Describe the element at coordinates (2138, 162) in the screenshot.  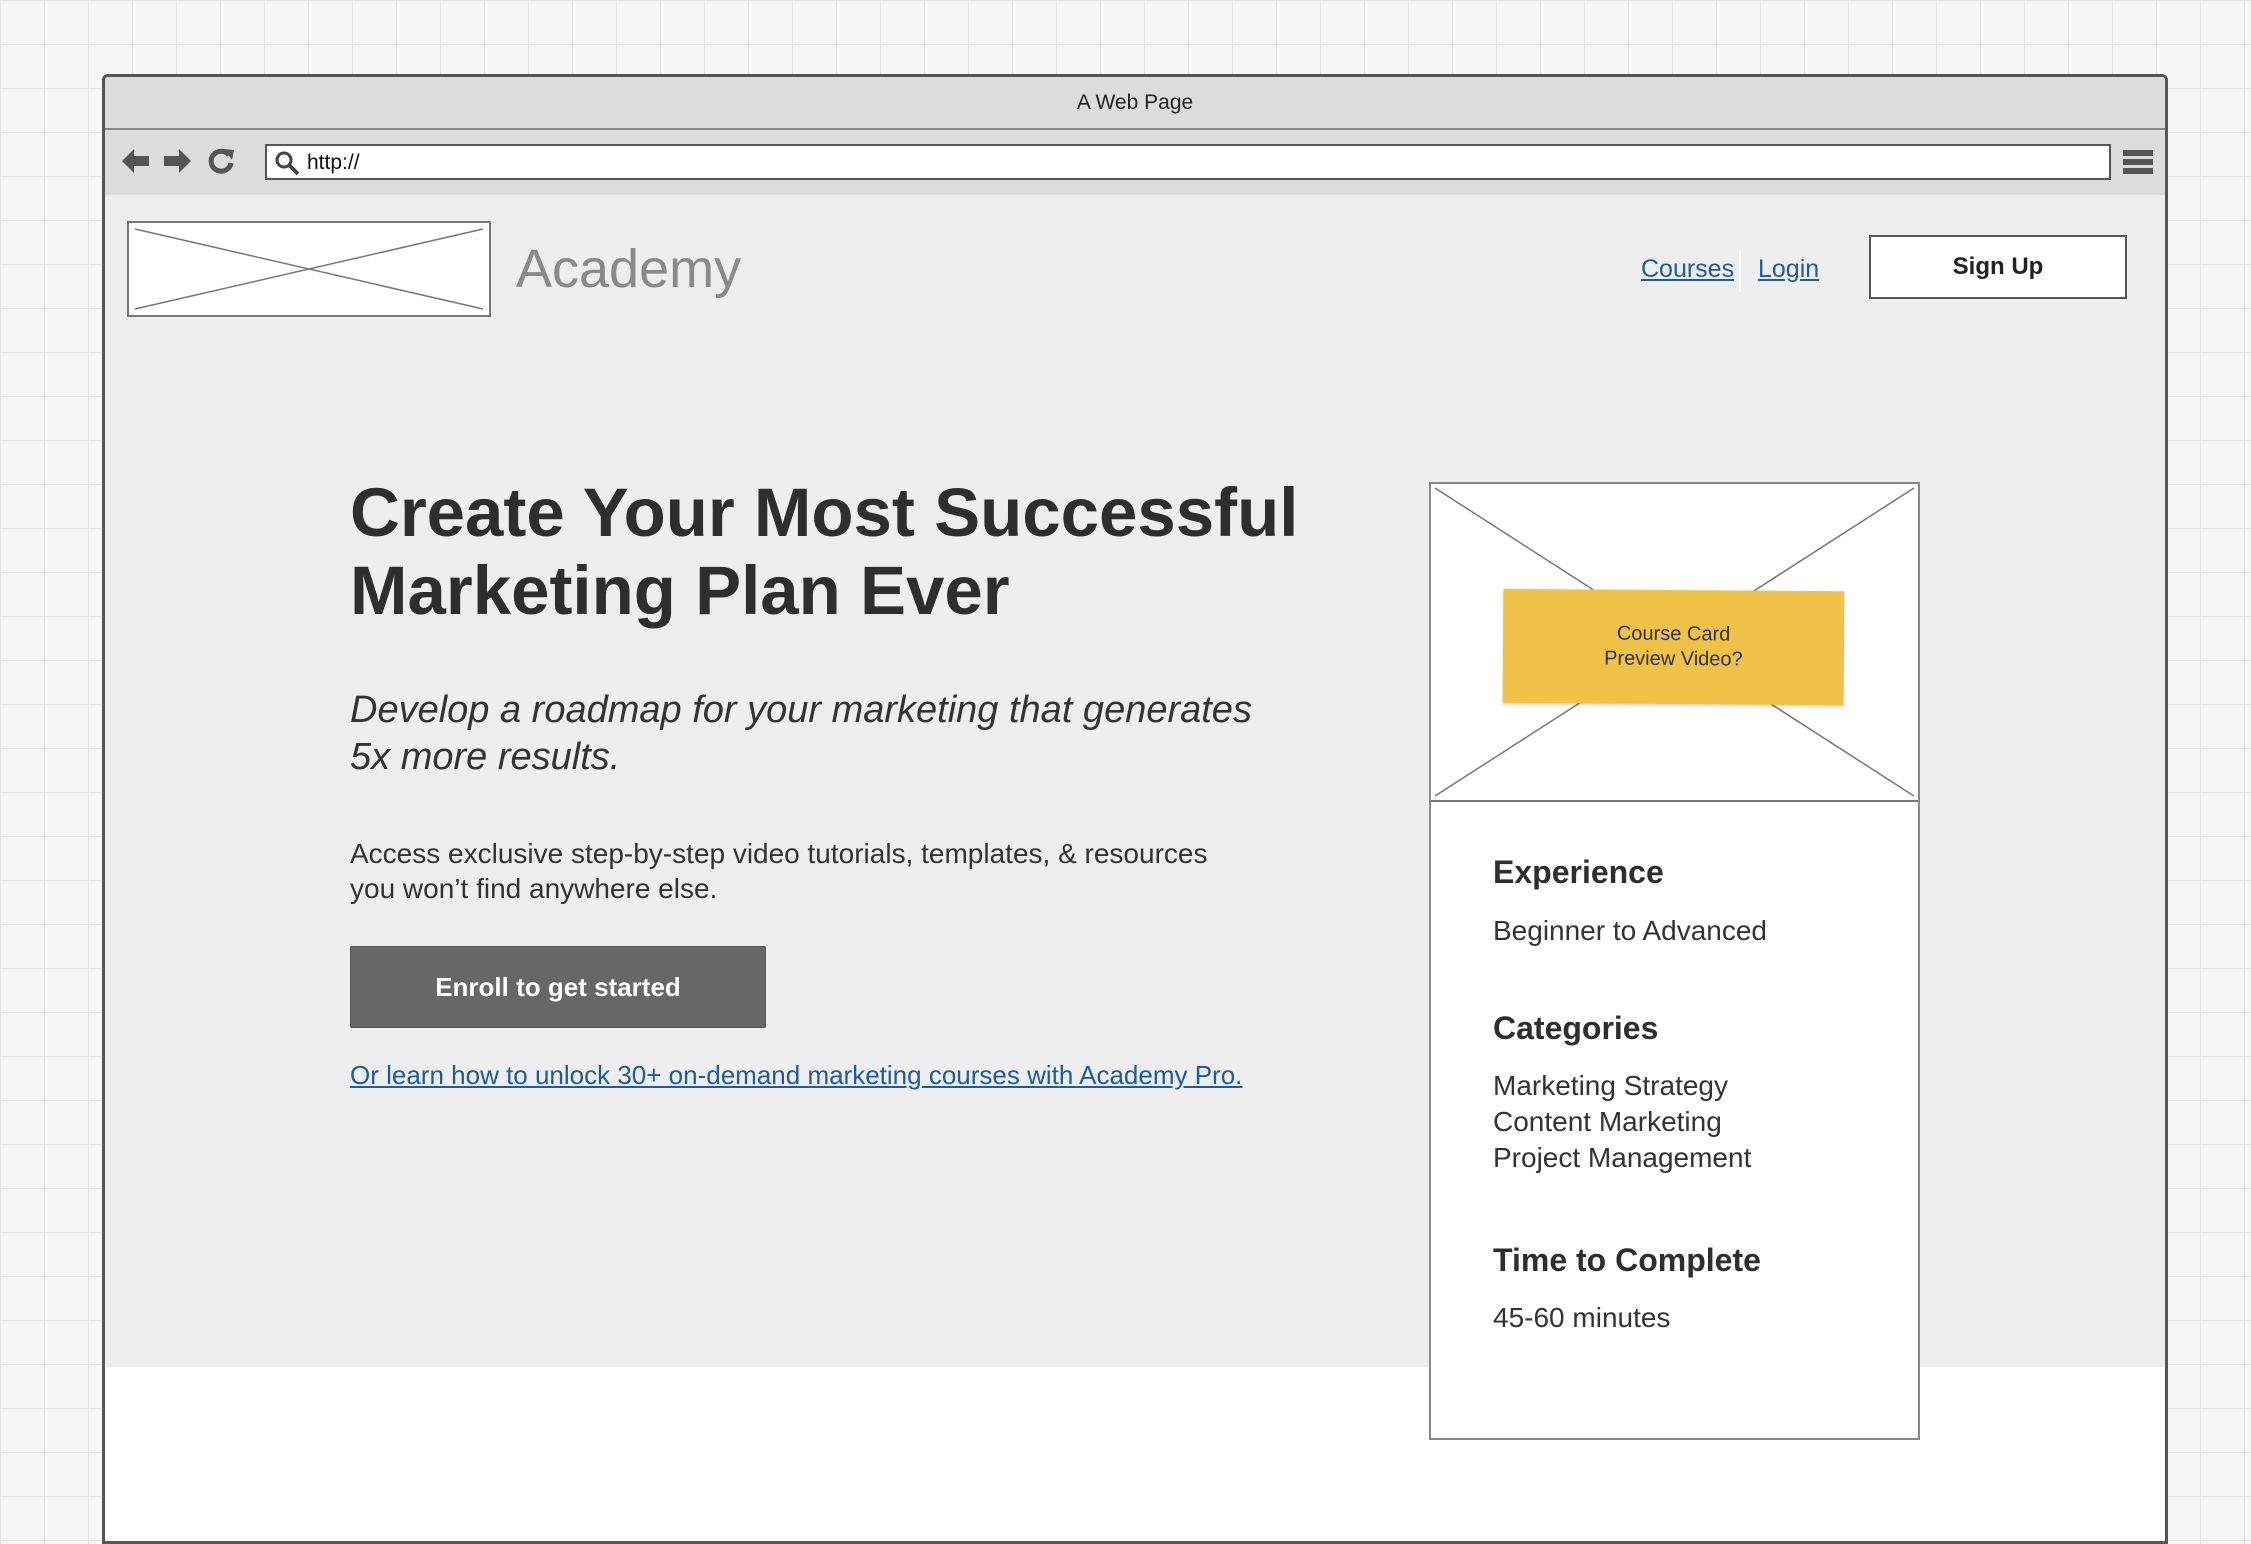
I see `hamburger-menu-icon` at that location.